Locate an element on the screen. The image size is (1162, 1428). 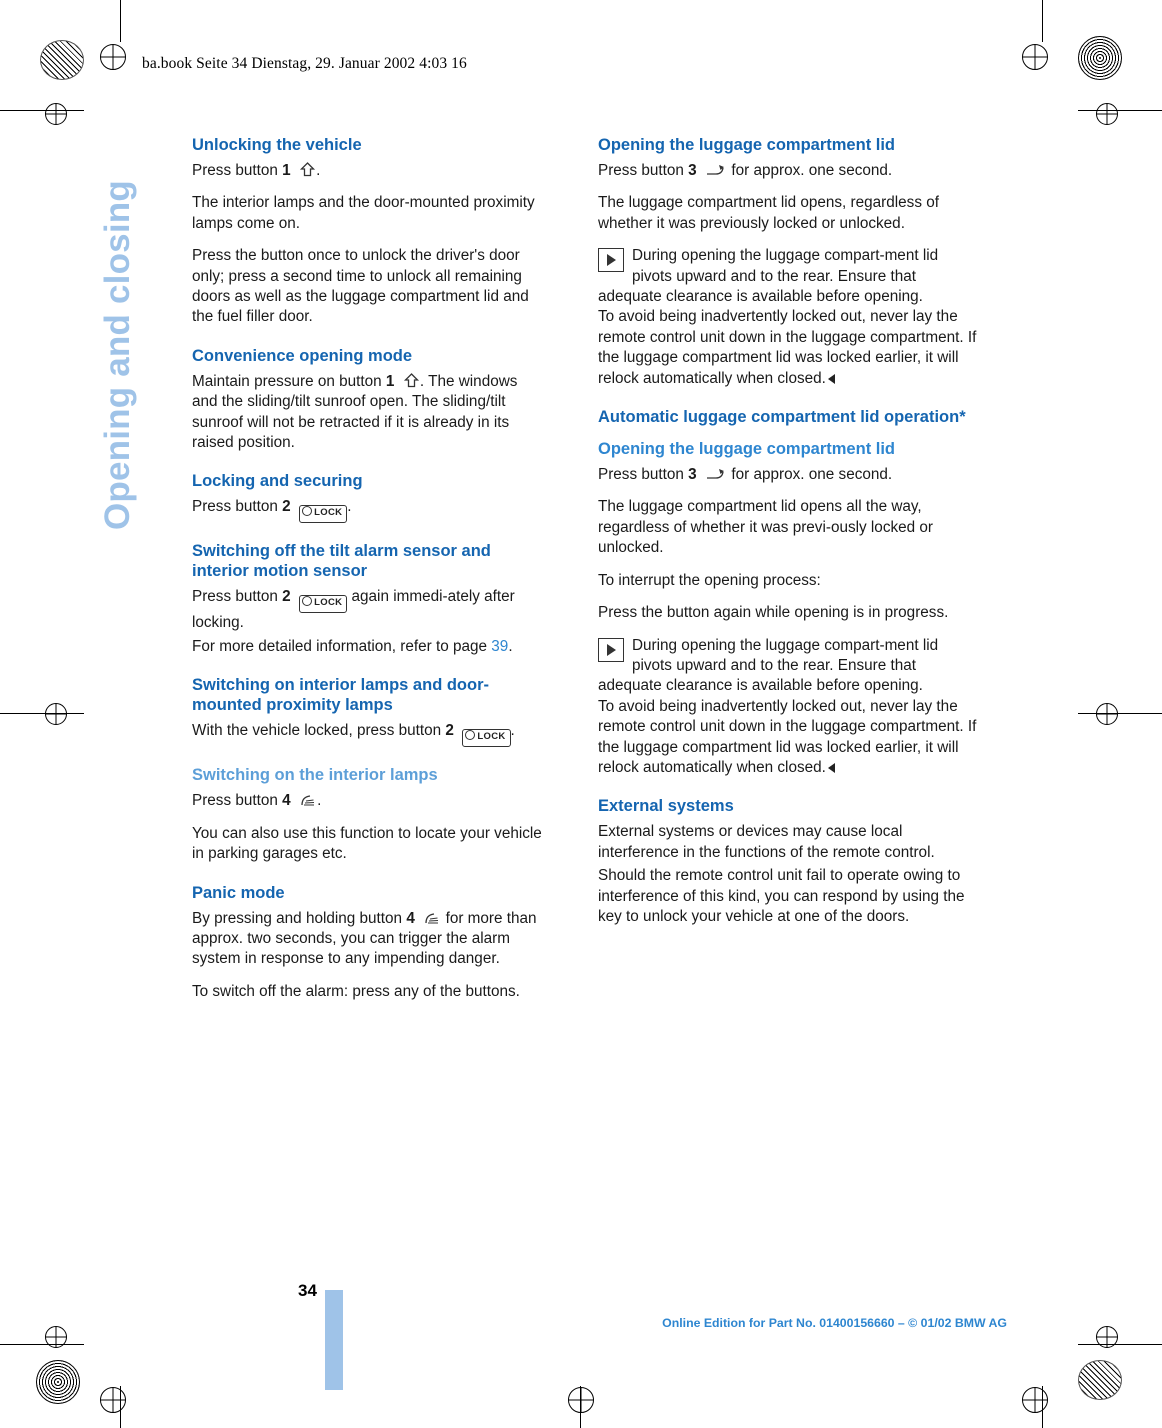
text-press-button-3b: Press button is located at coordinates (643, 475).